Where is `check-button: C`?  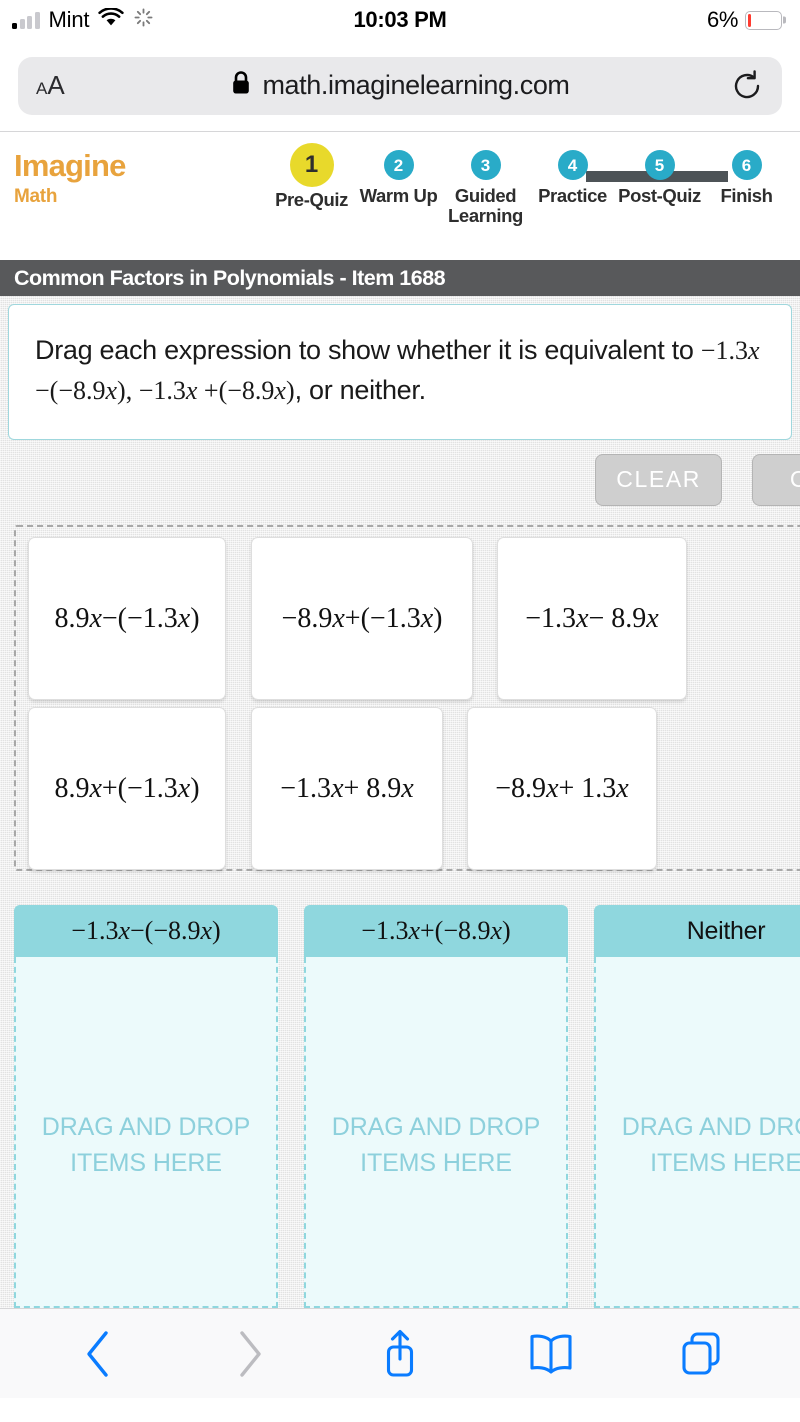
check-button: C is located at coordinates (776, 480).